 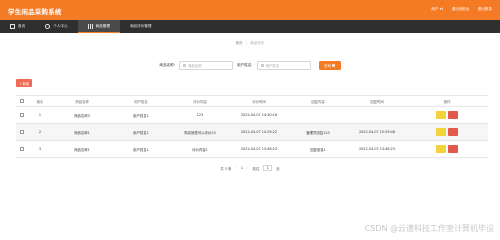 What do you see at coordinates (206, 65) in the screenshot?
I see `product-name-input: 商品名称` at bounding box center [206, 65].